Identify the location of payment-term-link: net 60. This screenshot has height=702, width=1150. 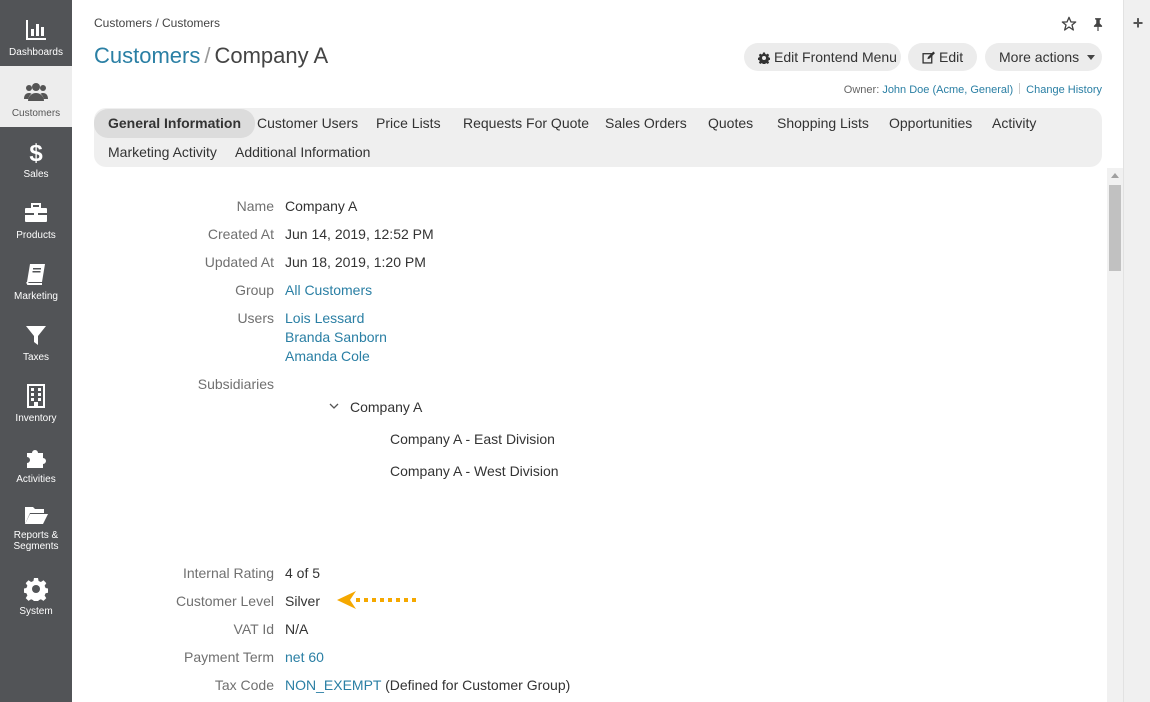
(304, 657).